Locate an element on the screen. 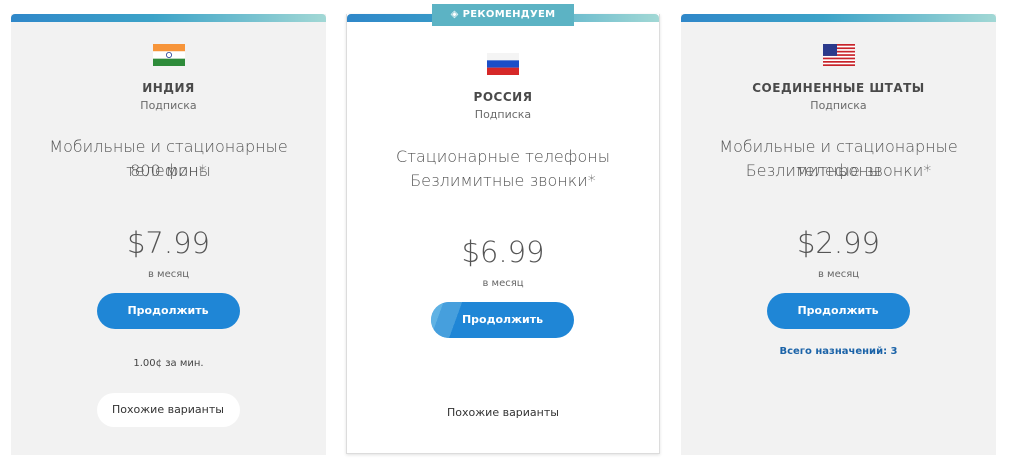  all-destinations-link: Всего назначений: 3 is located at coordinates (838, 351).